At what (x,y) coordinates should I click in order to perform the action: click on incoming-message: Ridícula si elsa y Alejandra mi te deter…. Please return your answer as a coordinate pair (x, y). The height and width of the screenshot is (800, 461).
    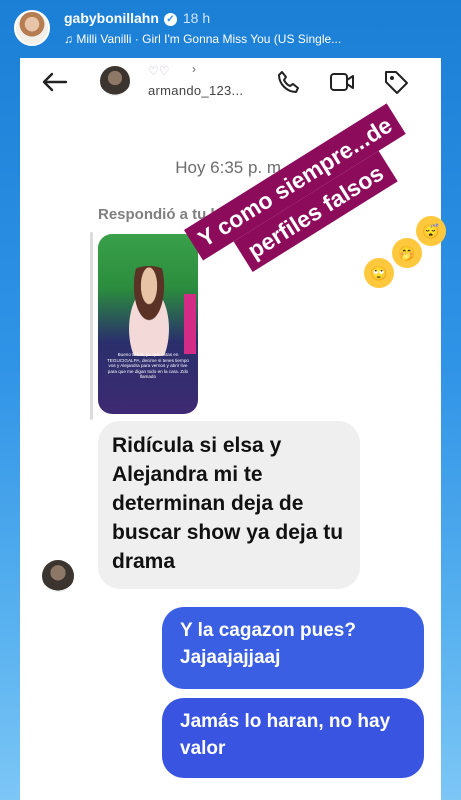
    Looking at the image, I should click on (229, 505).